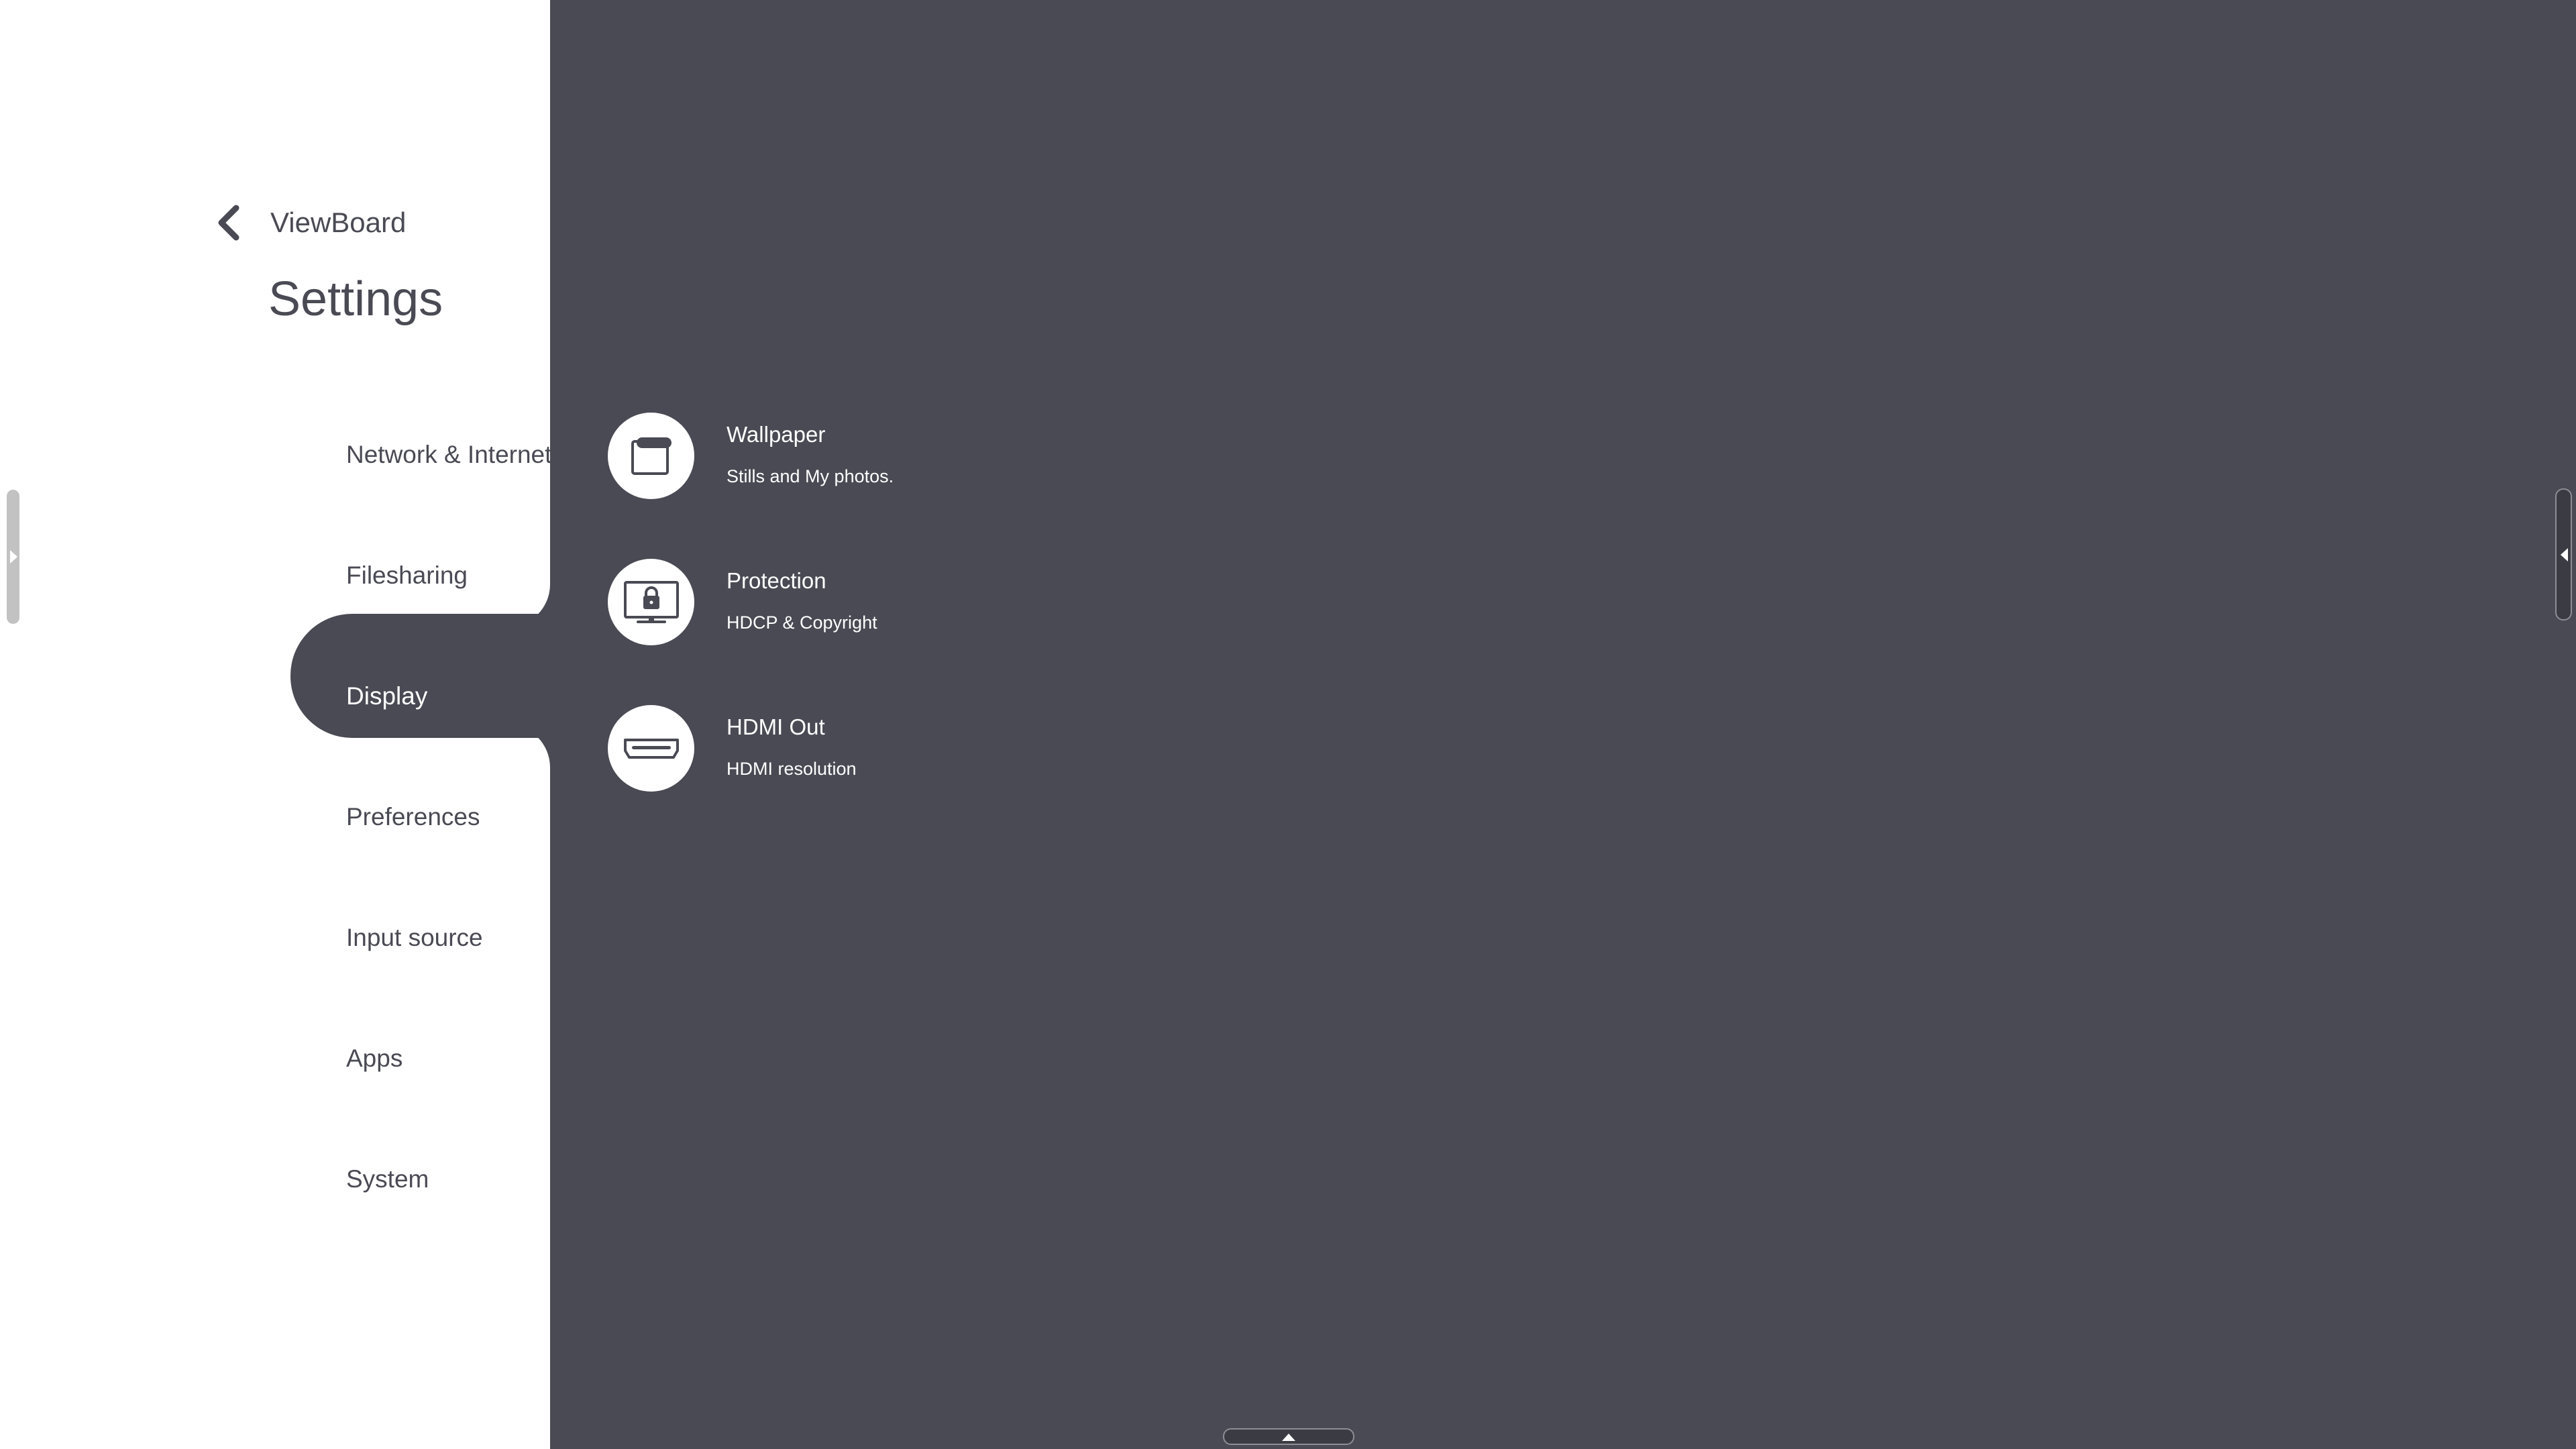 The height and width of the screenshot is (1449, 2576). What do you see at coordinates (876, 602) in the screenshot?
I see `protection-setting: Protection HDCP & Copyright` at bounding box center [876, 602].